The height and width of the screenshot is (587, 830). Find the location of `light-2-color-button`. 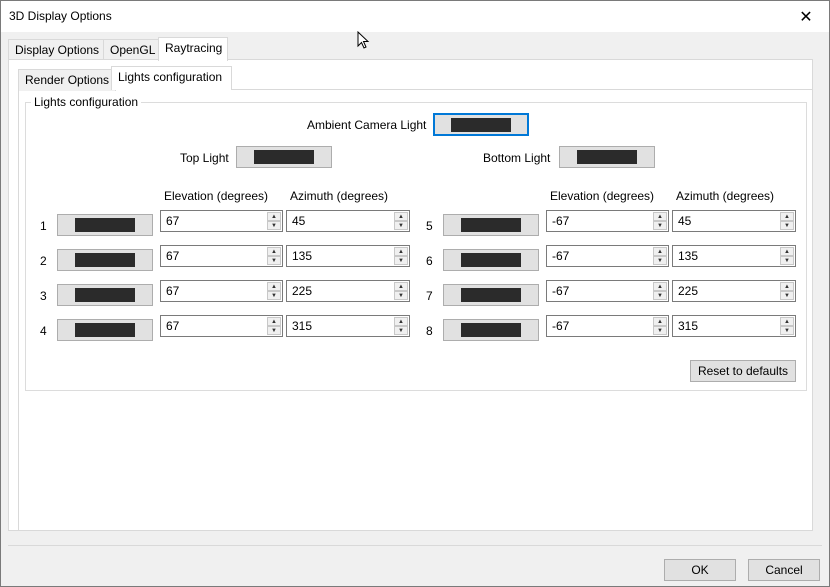

light-2-color-button is located at coordinates (105, 260).